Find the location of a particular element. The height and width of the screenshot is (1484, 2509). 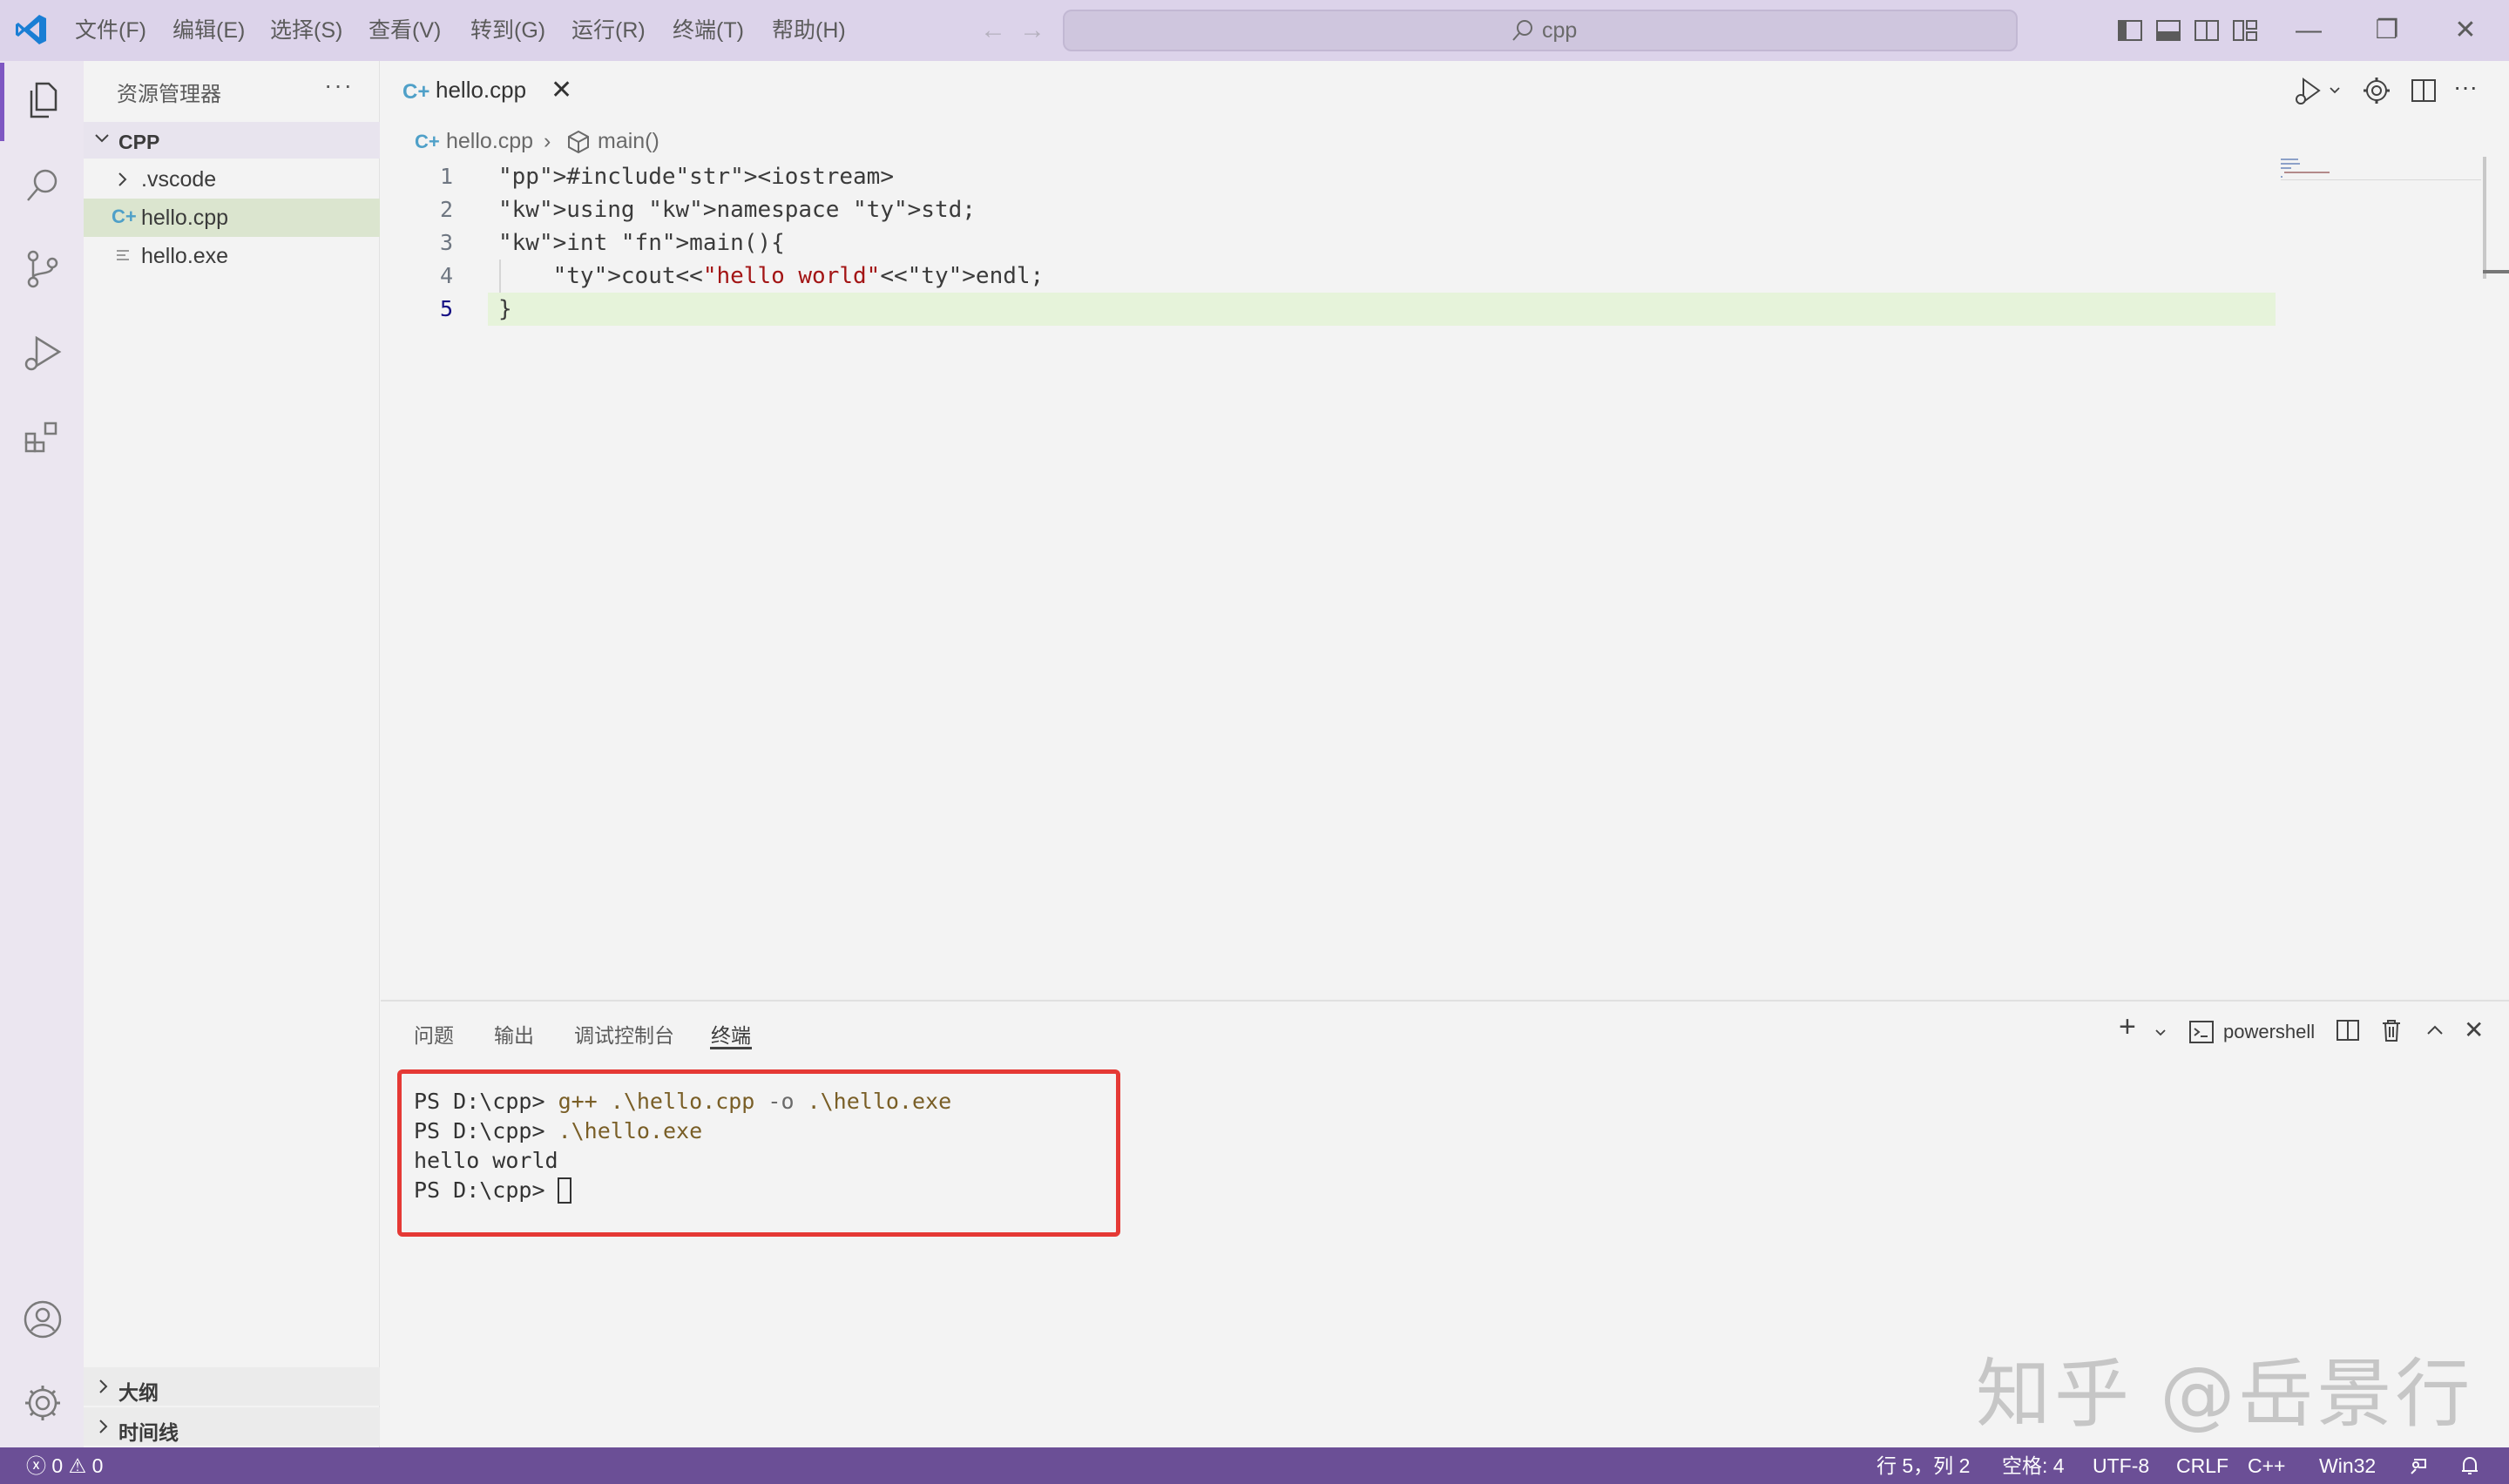

code-line: "ty">cout<<"hello world"<<"ty">endl; is located at coordinates (771, 276).